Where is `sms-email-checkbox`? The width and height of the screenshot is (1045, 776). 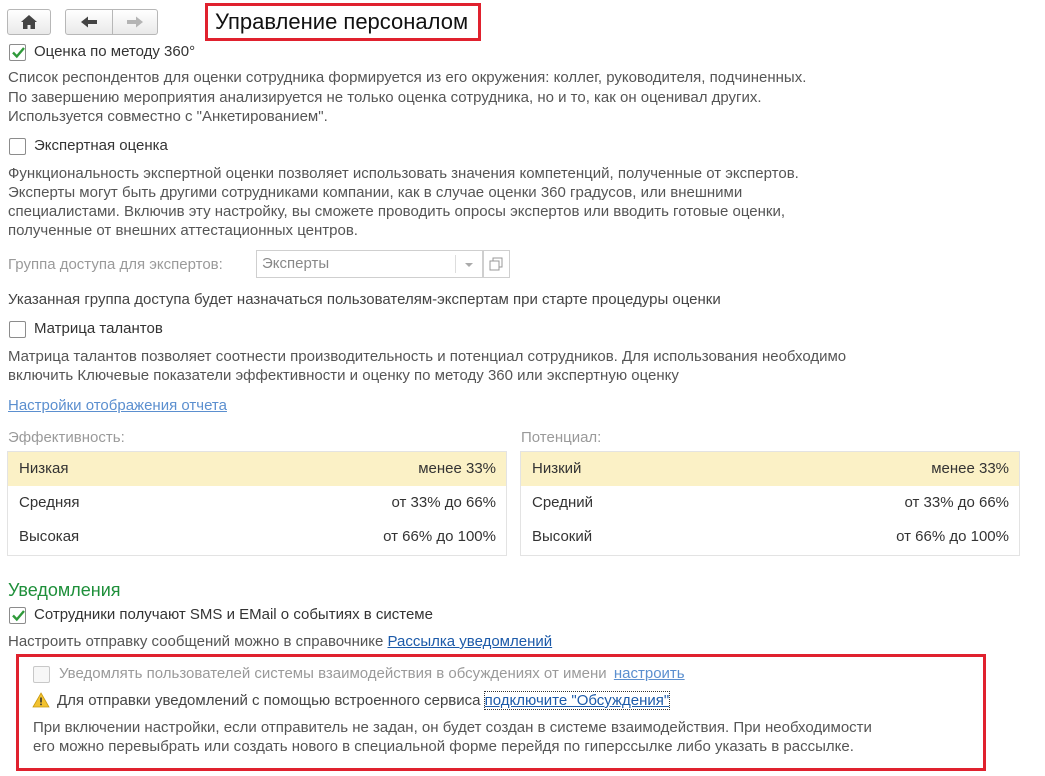
sms-email-checkbox is located at coordinates (17, 615).